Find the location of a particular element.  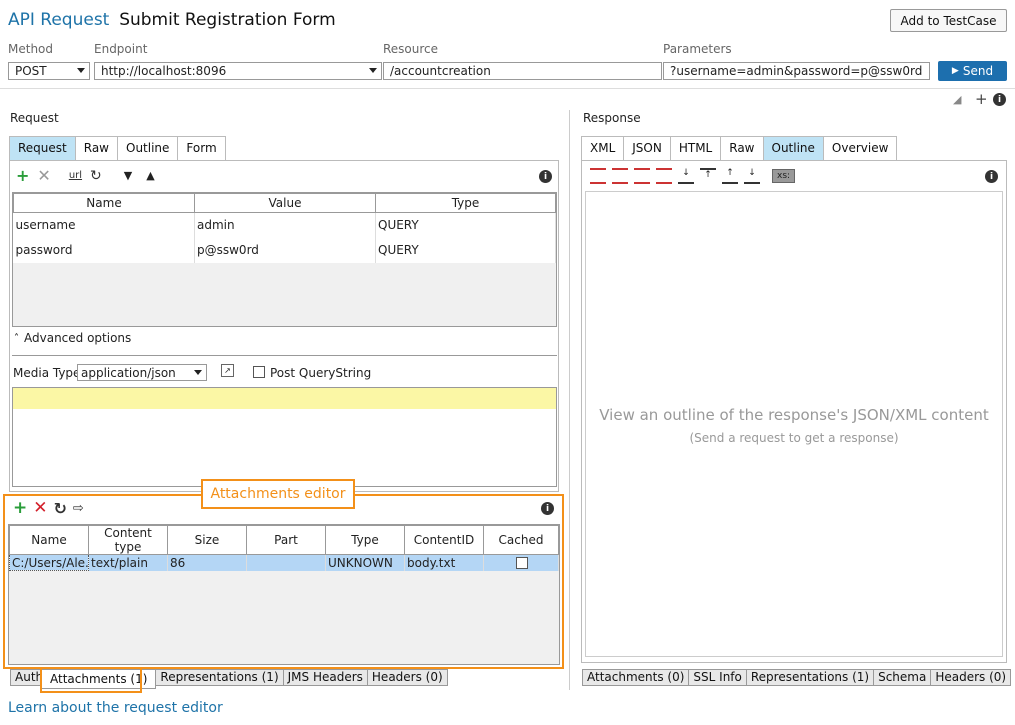

response-tabs: XML JSON HTML Raw Outline Overview is located at coordinates (739, 148).